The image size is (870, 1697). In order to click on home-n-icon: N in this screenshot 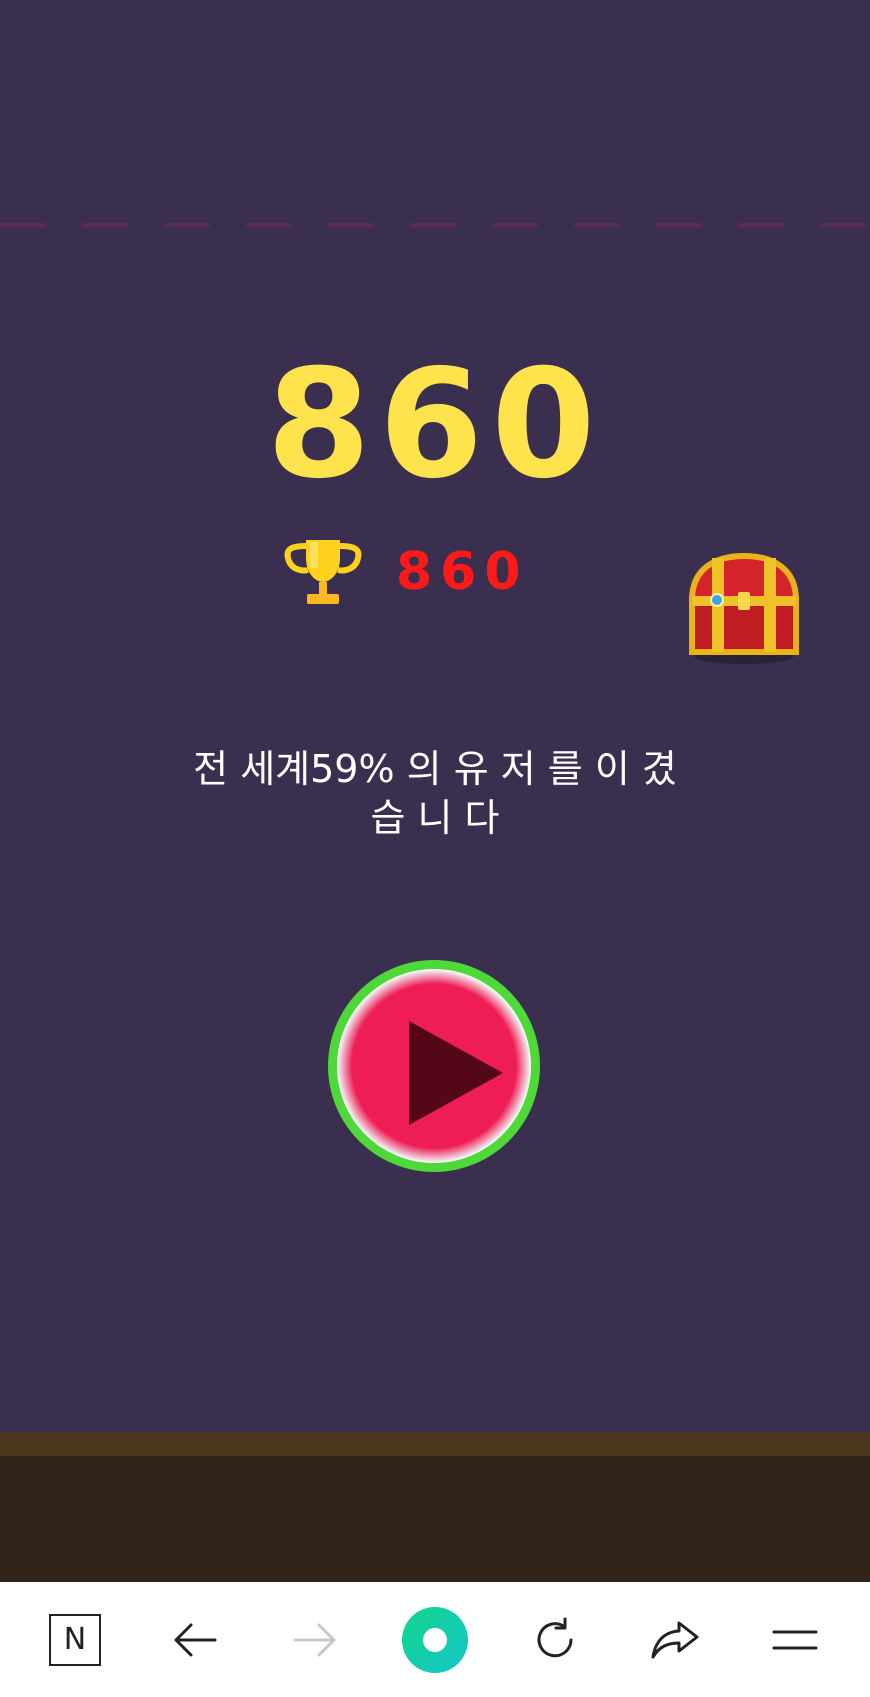, I will do `click(75, 1639)`.